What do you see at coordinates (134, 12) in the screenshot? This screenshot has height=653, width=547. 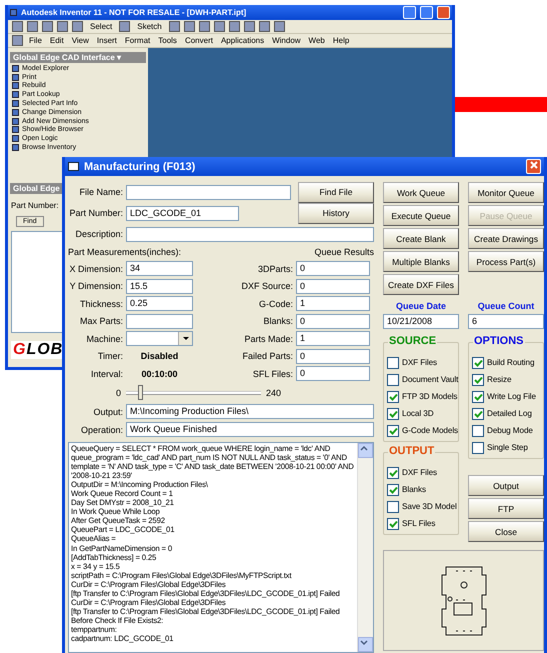 I see `window-title: Autodesk Inventor 11 - NOT FOR RESALE - [DWH-PART.ipt]` at bounding box center [134, 12].